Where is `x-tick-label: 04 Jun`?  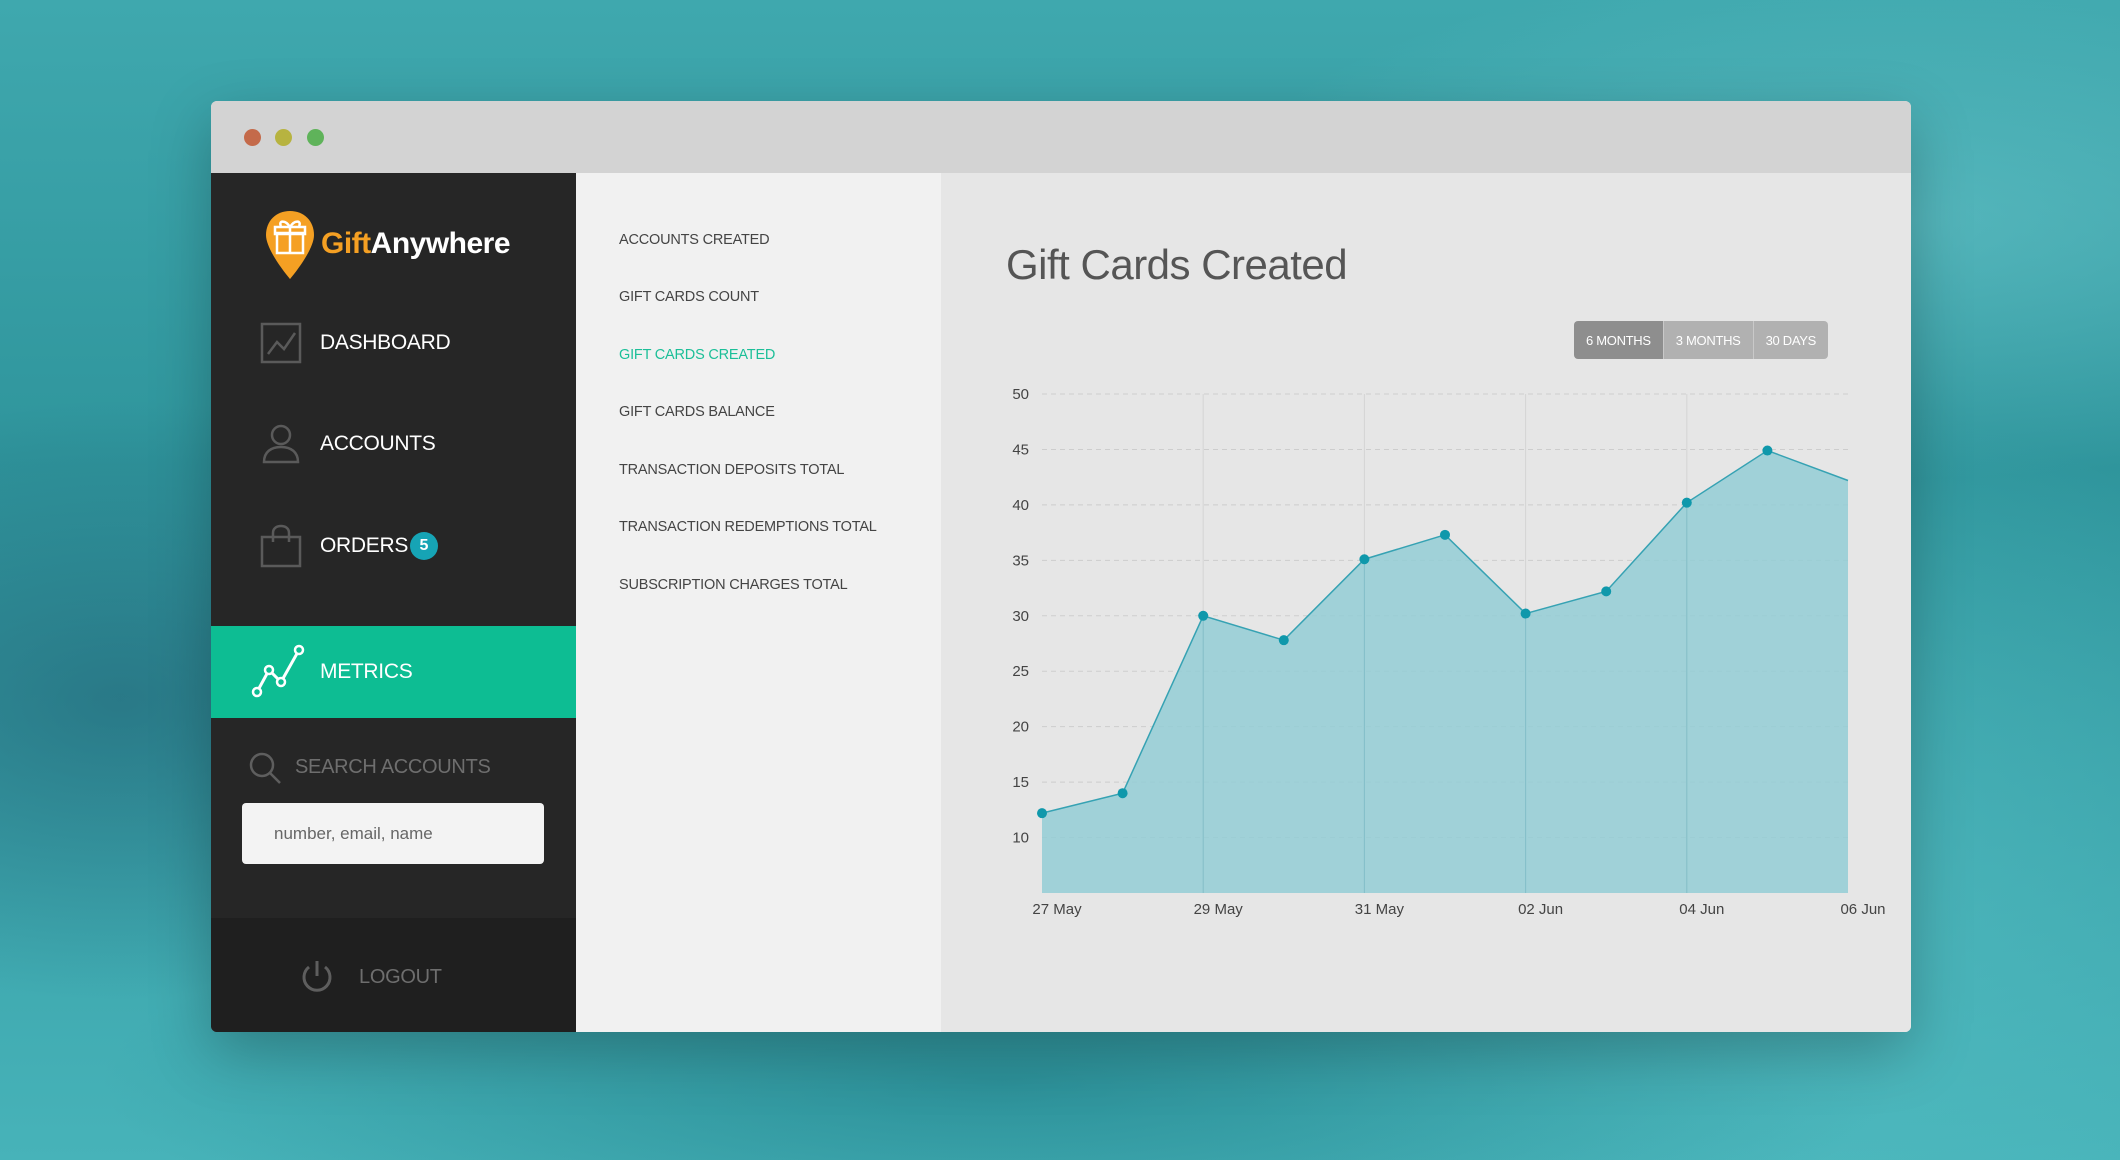
x-tick-label: 04 Jun is located at coordinates (1701, 909).